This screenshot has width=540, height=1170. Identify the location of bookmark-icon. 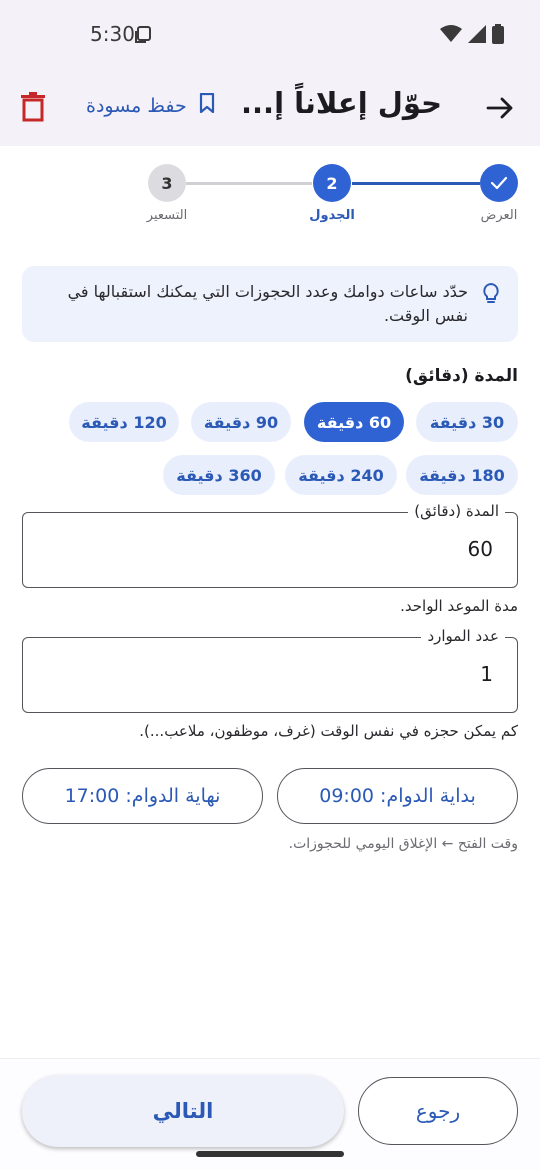
(207, 105).